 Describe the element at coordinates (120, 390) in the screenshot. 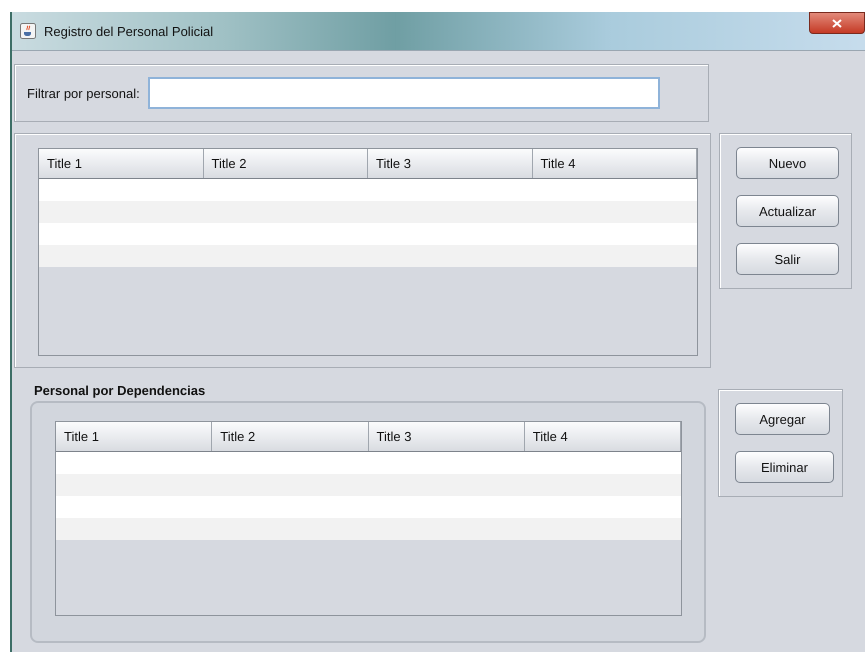

I see `section-title: Personal por Dependencias` at that location.